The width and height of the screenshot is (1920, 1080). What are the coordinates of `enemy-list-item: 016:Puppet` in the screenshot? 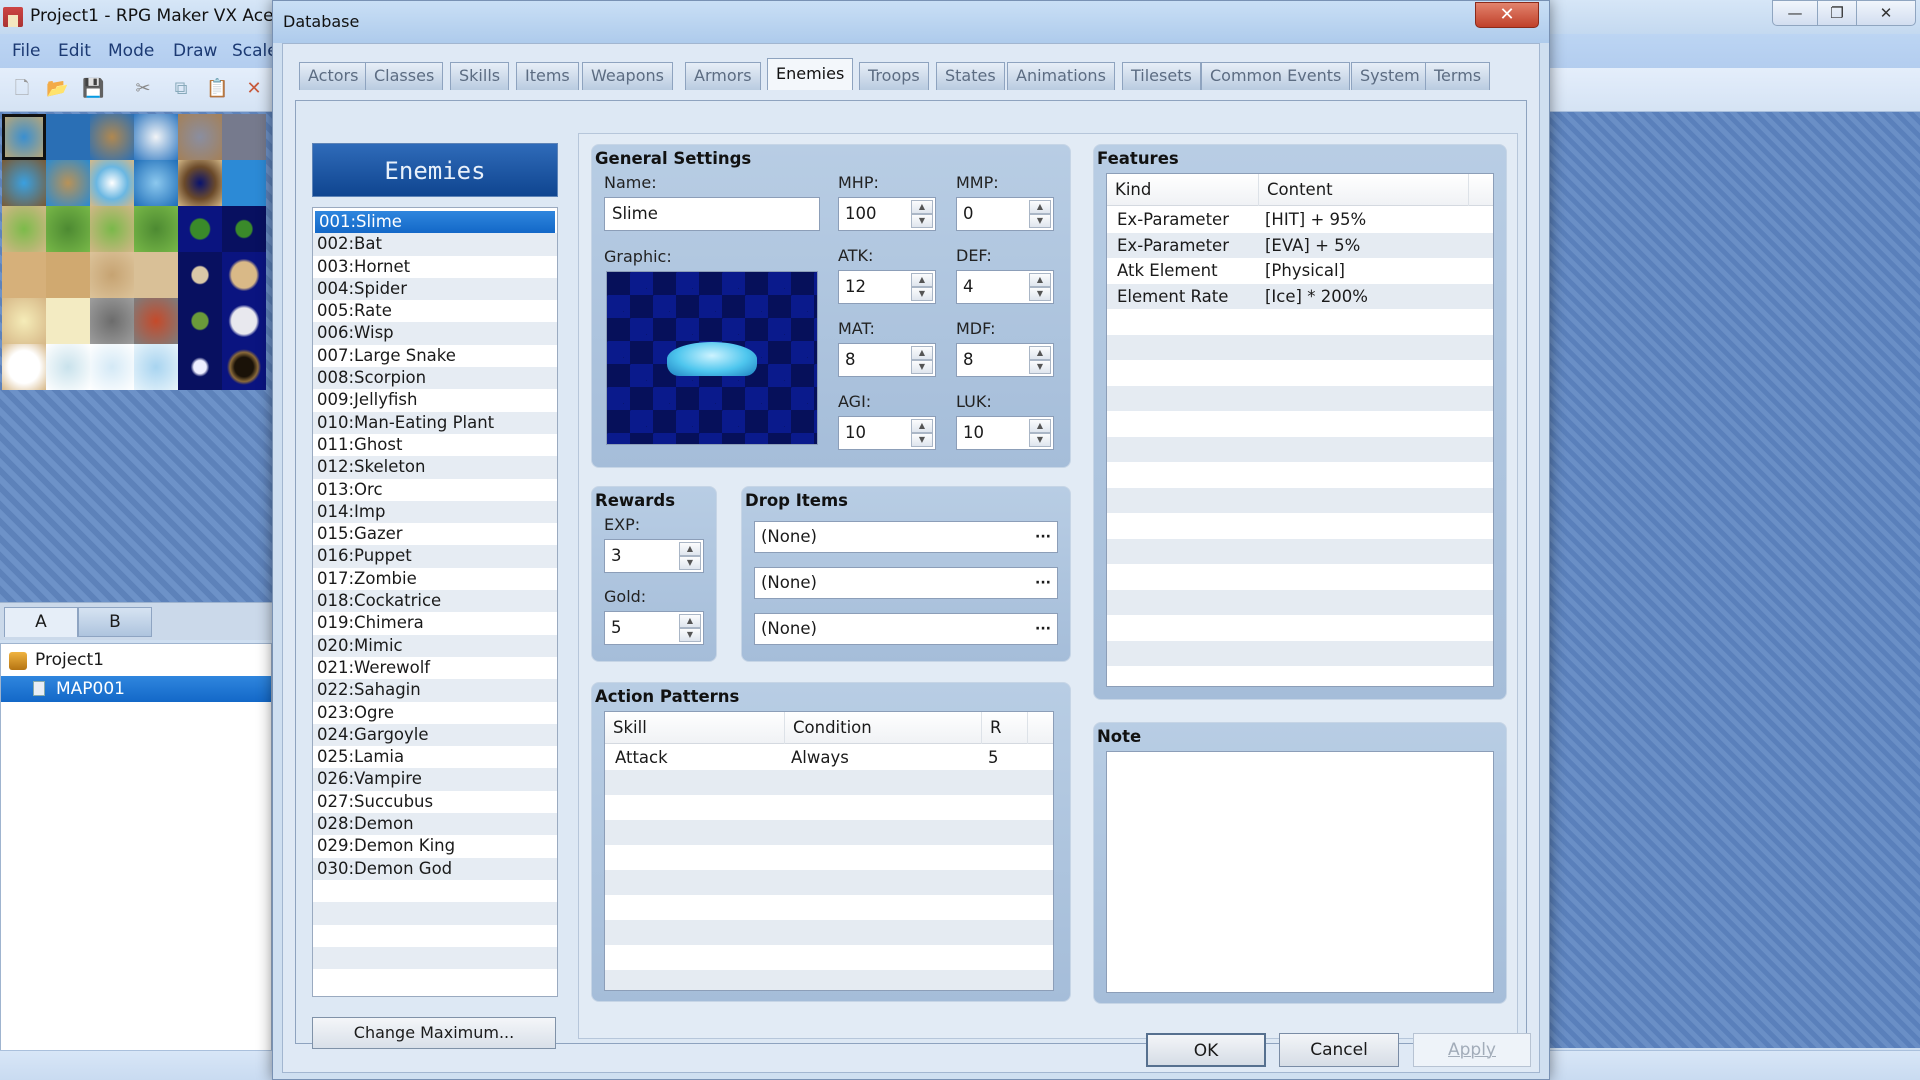 It's located at (435, 556).